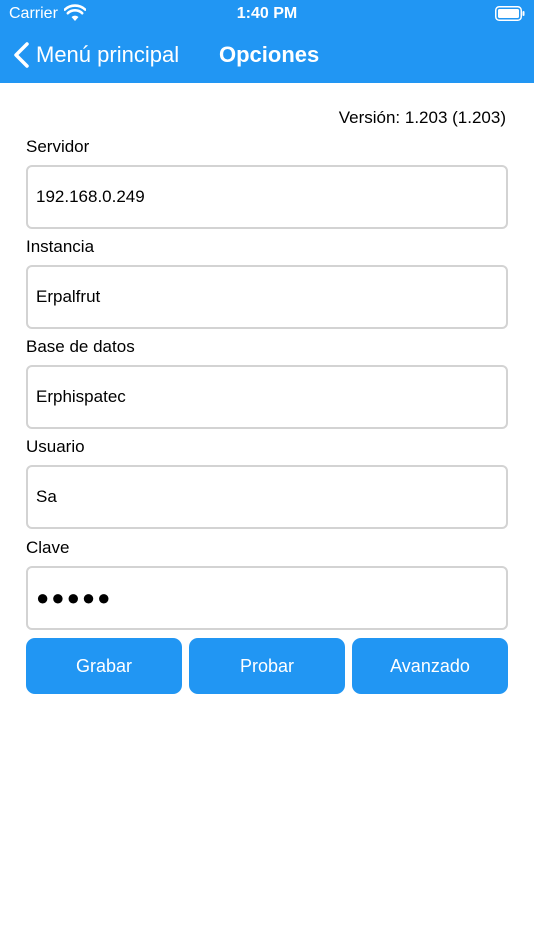 The height and width of the screenshot is (950, 534). I want to click on status-bar: Carrier 1:40 PM, so click(267, 14).